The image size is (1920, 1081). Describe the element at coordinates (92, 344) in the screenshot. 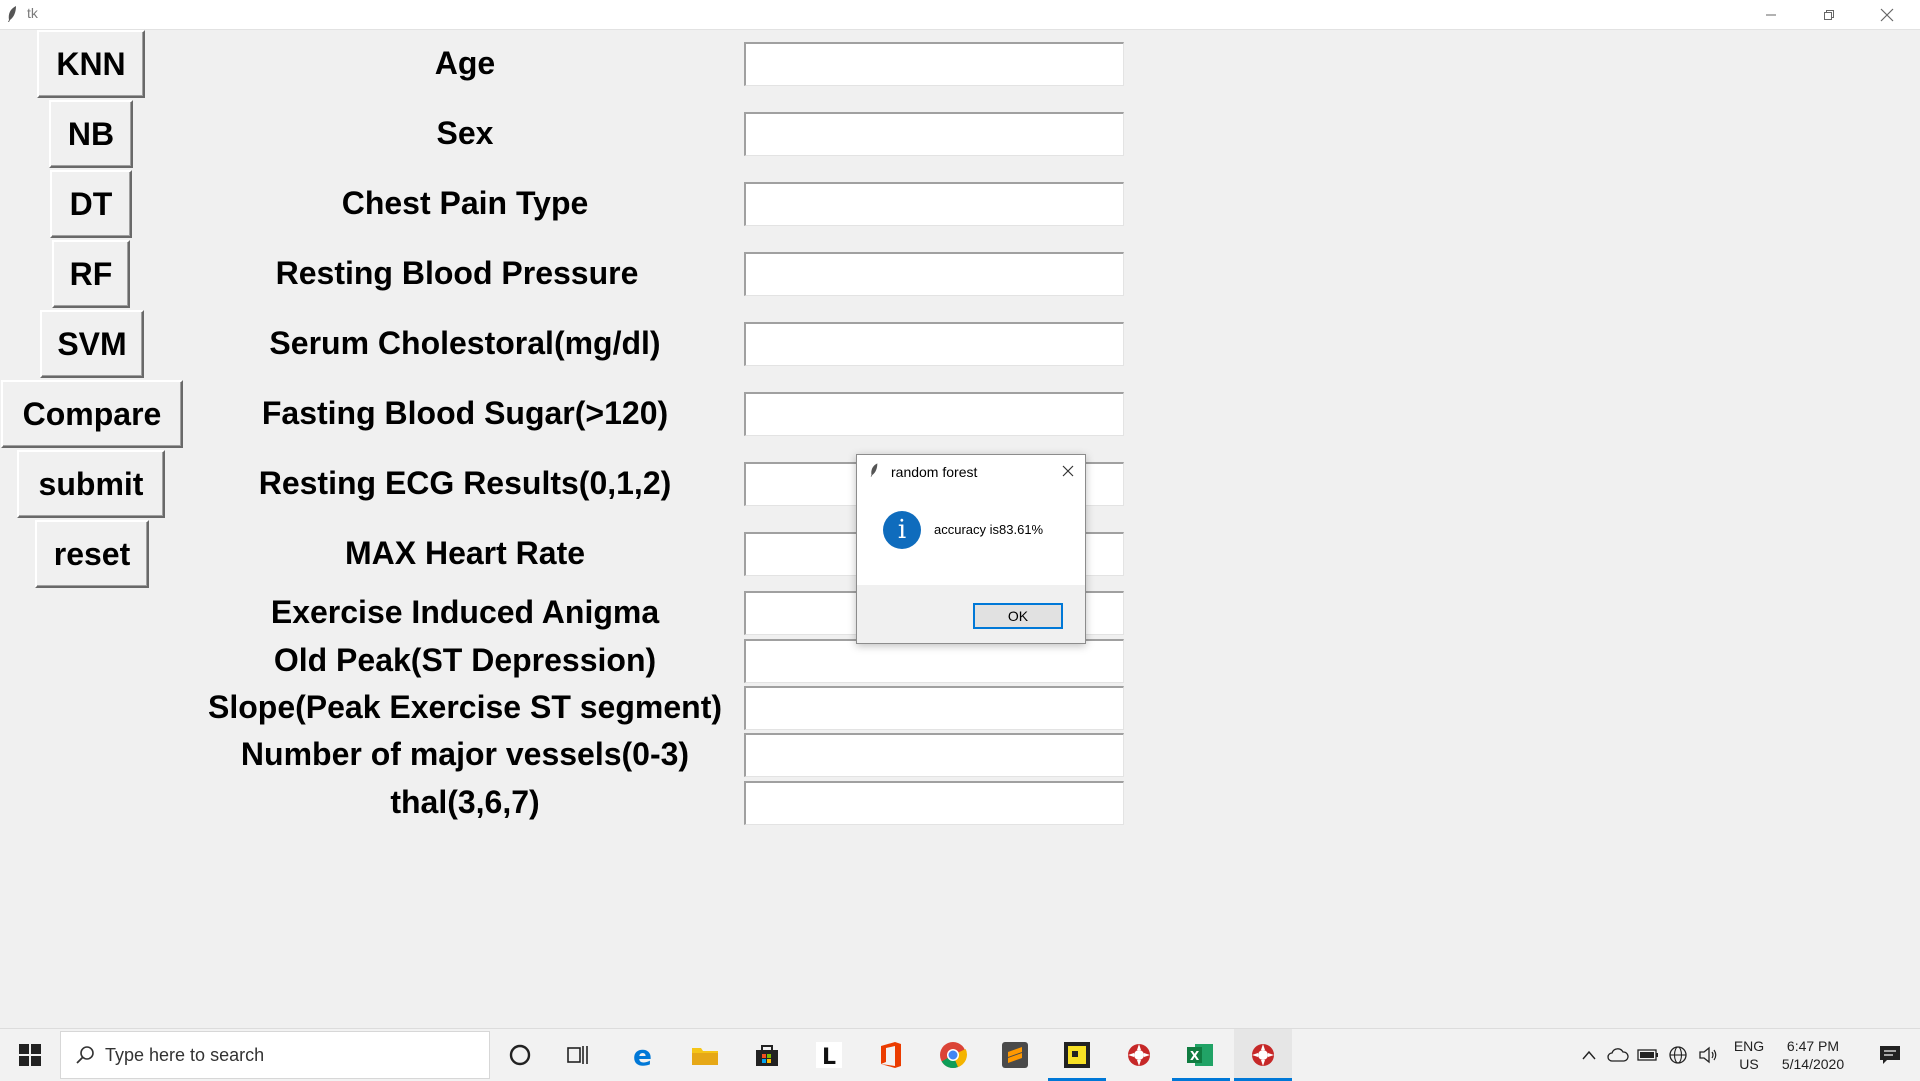

I see `svm-button: SVM` at that location.